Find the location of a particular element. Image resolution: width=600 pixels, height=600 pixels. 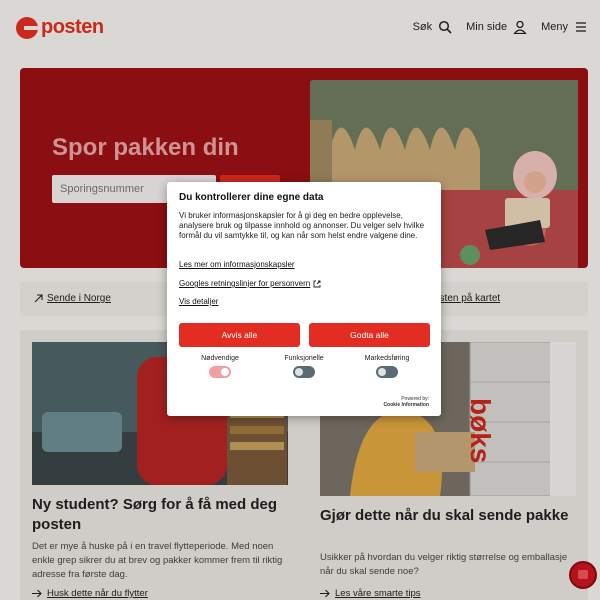

chat-widget-button is located at coordinates (583, 575).